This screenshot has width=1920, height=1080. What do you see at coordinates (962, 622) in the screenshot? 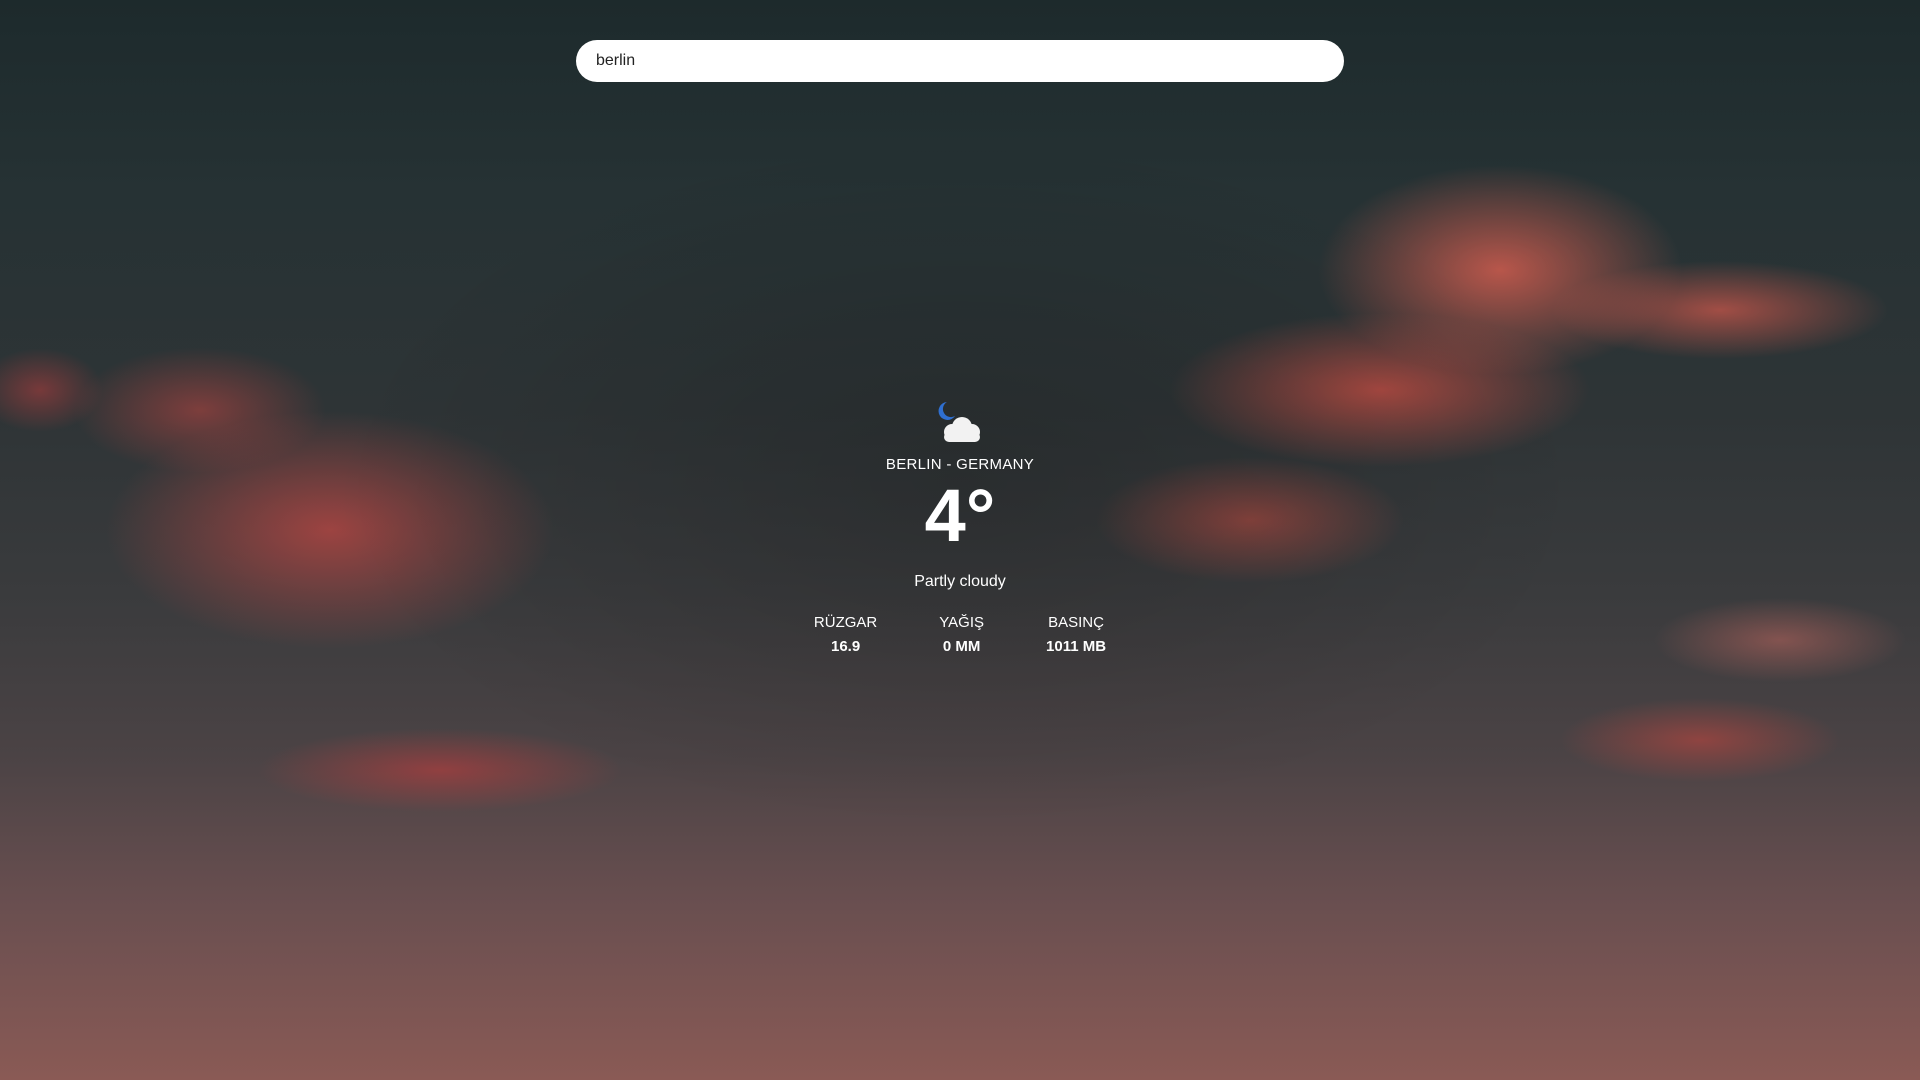
I see `stat-label: YAĞIŞ` at bounding box center [962, 622].